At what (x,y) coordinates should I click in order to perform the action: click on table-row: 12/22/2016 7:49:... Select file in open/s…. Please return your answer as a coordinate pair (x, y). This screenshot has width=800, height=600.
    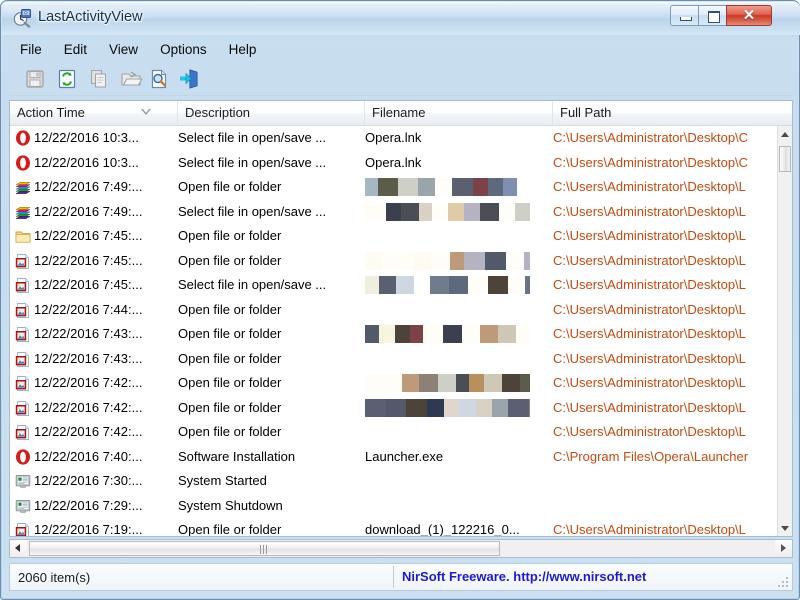
    Looking at the image, I should click on (393, 212).